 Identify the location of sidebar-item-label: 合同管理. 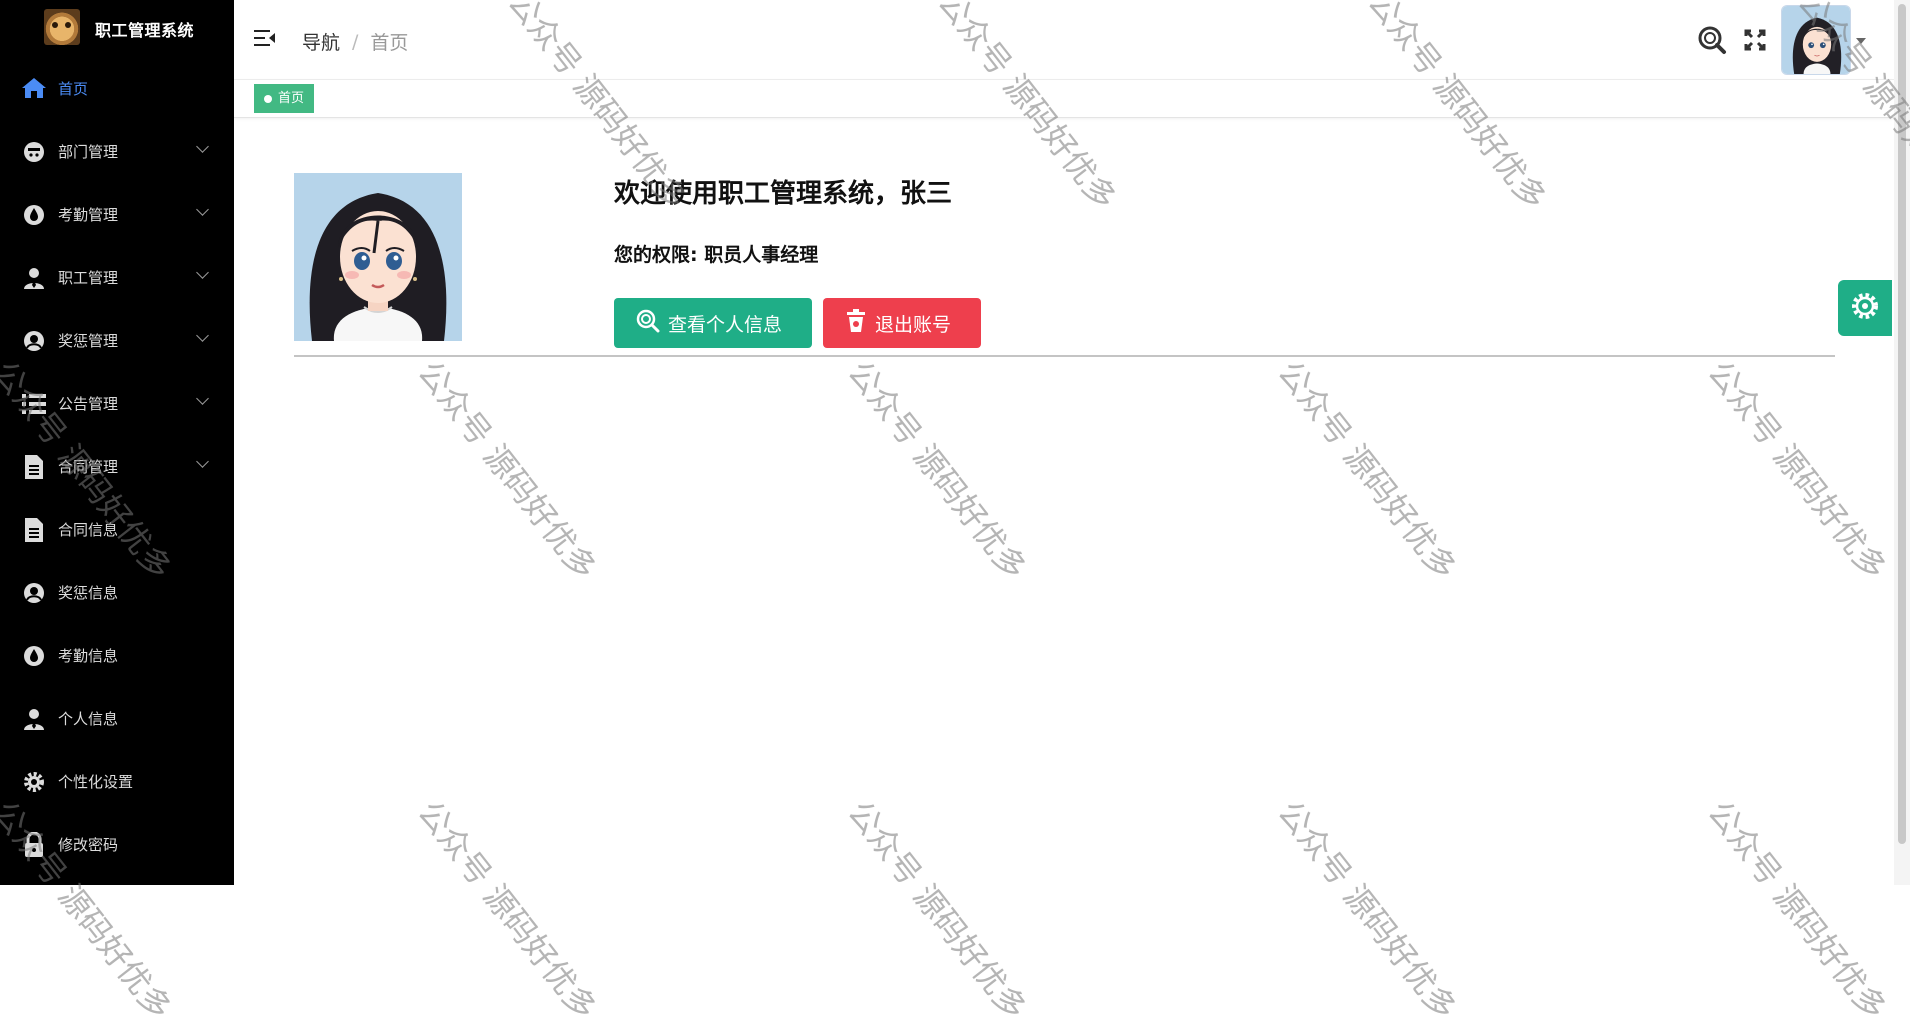
(88, 467).